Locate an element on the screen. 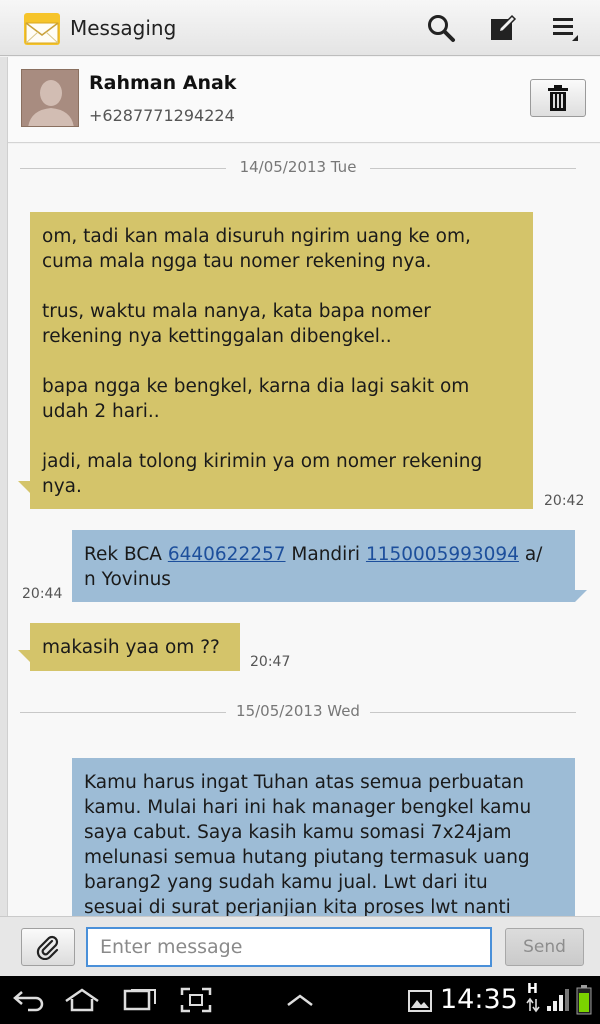 The image size is (600, 1024). message-text: Mandiri is located at coordinates (325, 554).